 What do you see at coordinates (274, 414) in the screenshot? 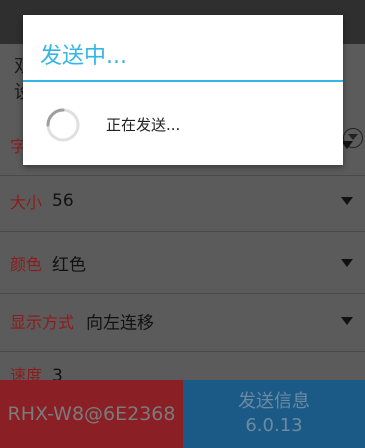
I see `send-button: 发送信息 6.0.13` at bounding box center [274, 414].